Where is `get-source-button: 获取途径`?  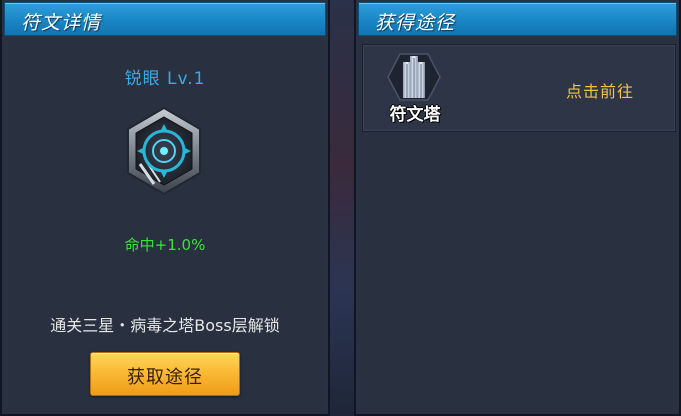
get-source-button: 获取途径 is located at coordinates (165, 374).